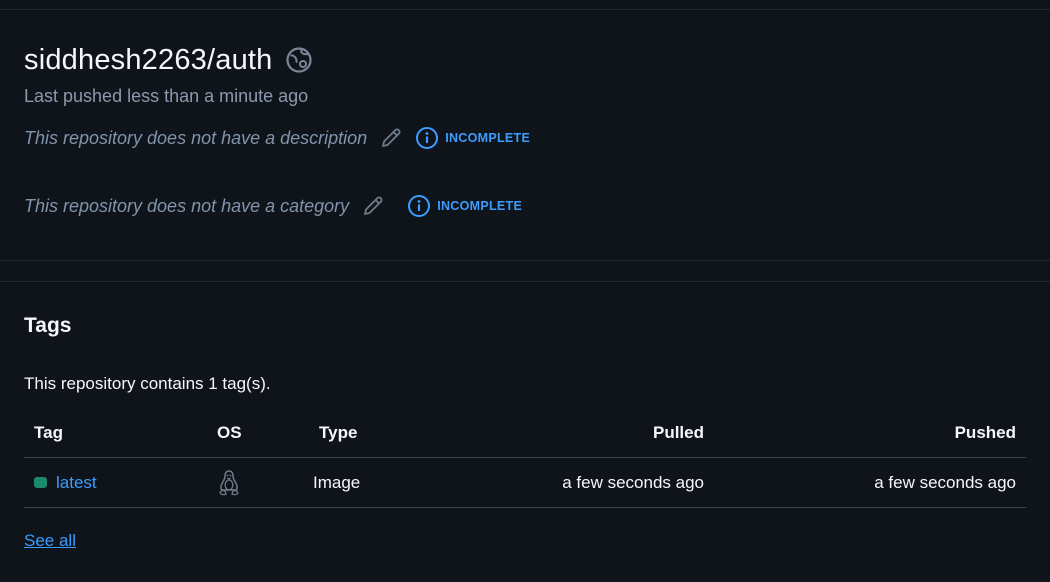  I want to click on column-header-type: Type, so click(338, 432).